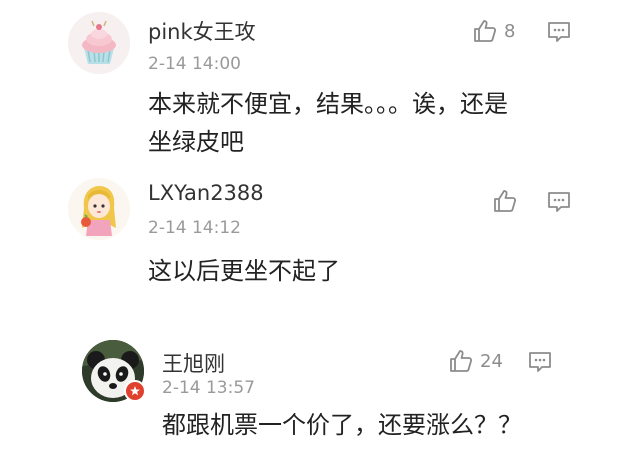 The width and height of the screenshot is (640, 463). I want to click on username: 王旭刚, so click(193, 363).